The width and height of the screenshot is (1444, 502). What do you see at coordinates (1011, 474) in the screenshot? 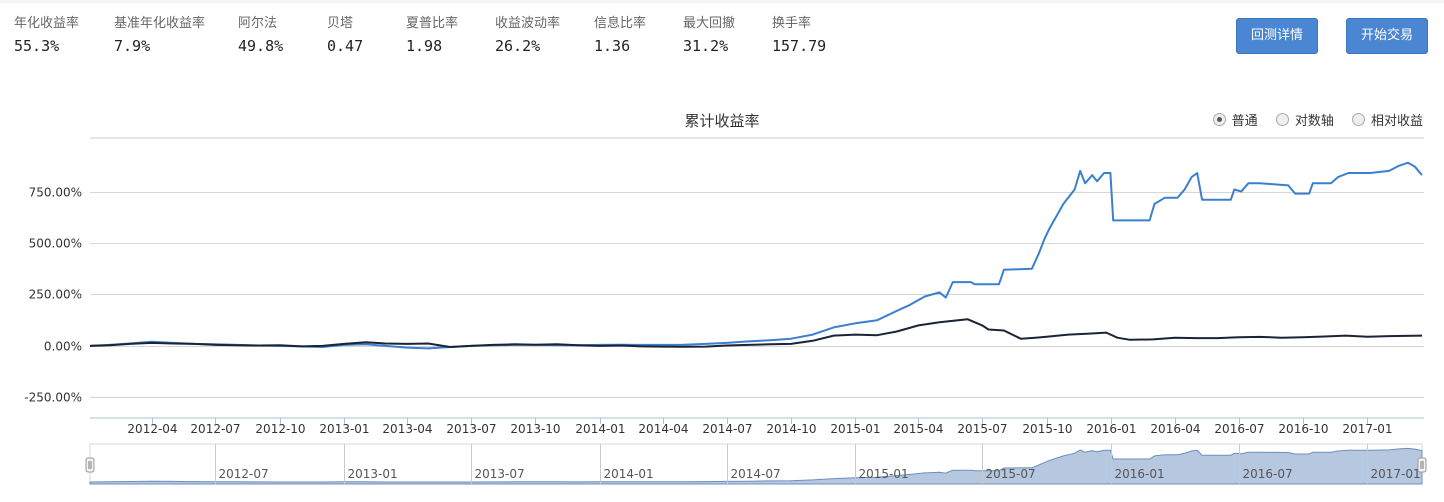
I see `navigator-tick-label: 2015-07` at bounding box center [1011, 474].